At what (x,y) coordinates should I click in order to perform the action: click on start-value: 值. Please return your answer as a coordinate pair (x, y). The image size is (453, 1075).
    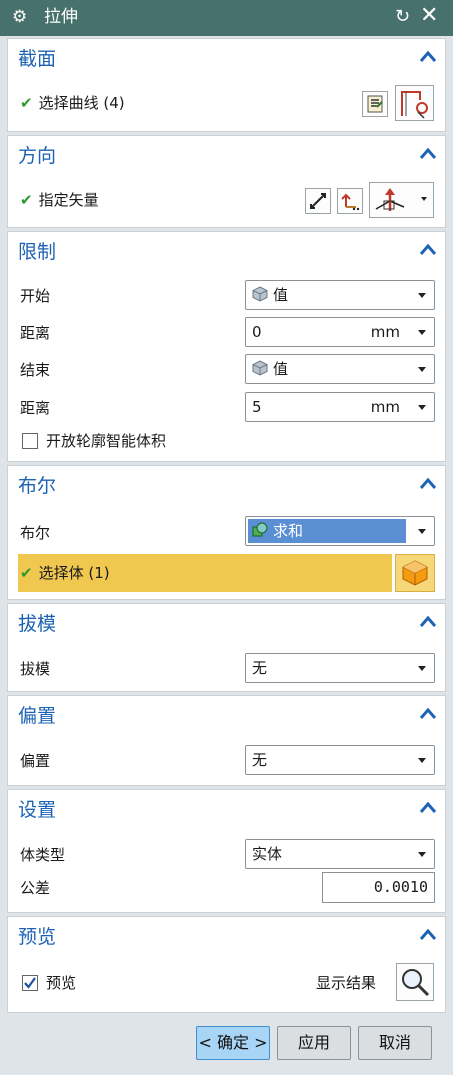
    Looking at the image, I should click on (281, 295).